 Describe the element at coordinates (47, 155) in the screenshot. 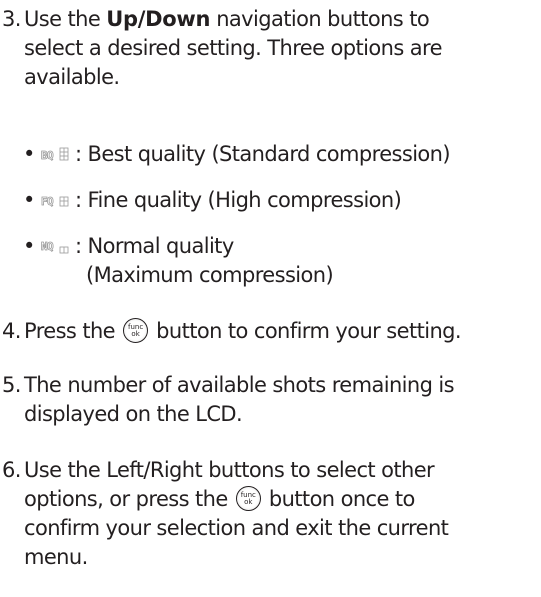

I see `icon-label: BQ` at that location.